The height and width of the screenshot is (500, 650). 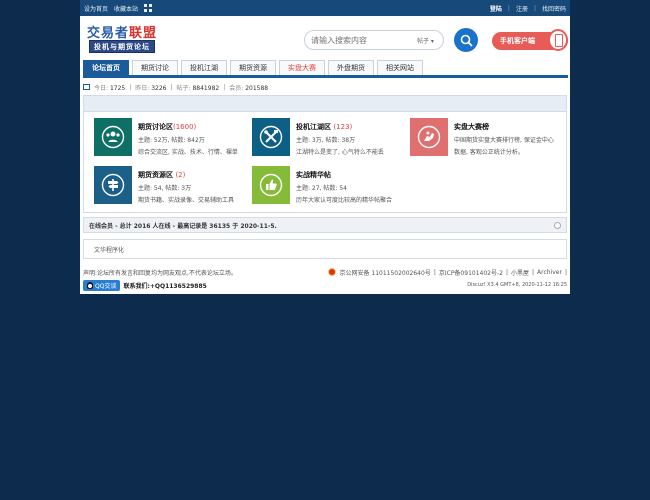 I want to click on police-record-link: 京公网安备 11011502002640号, so click(x=384, y=272).